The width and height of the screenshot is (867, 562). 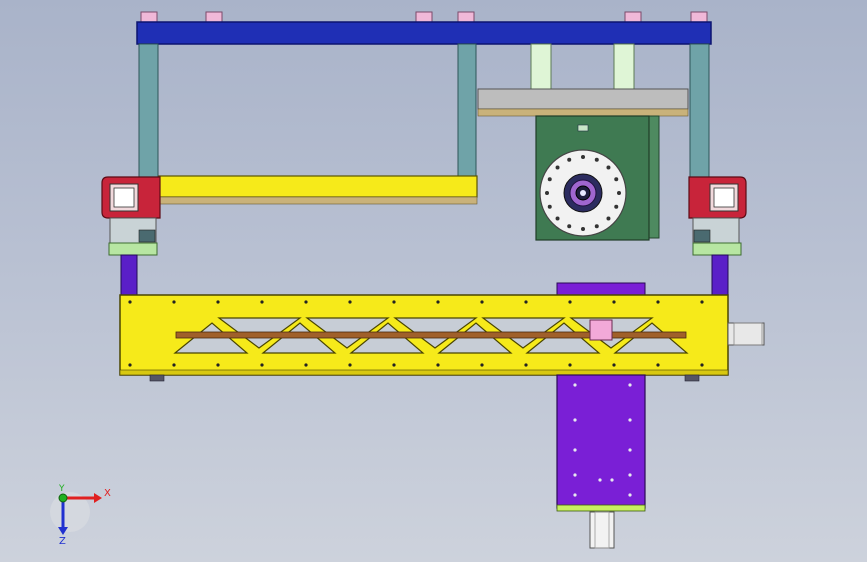 I want to click on left-guide-bracket, so click(x=133, y=256).